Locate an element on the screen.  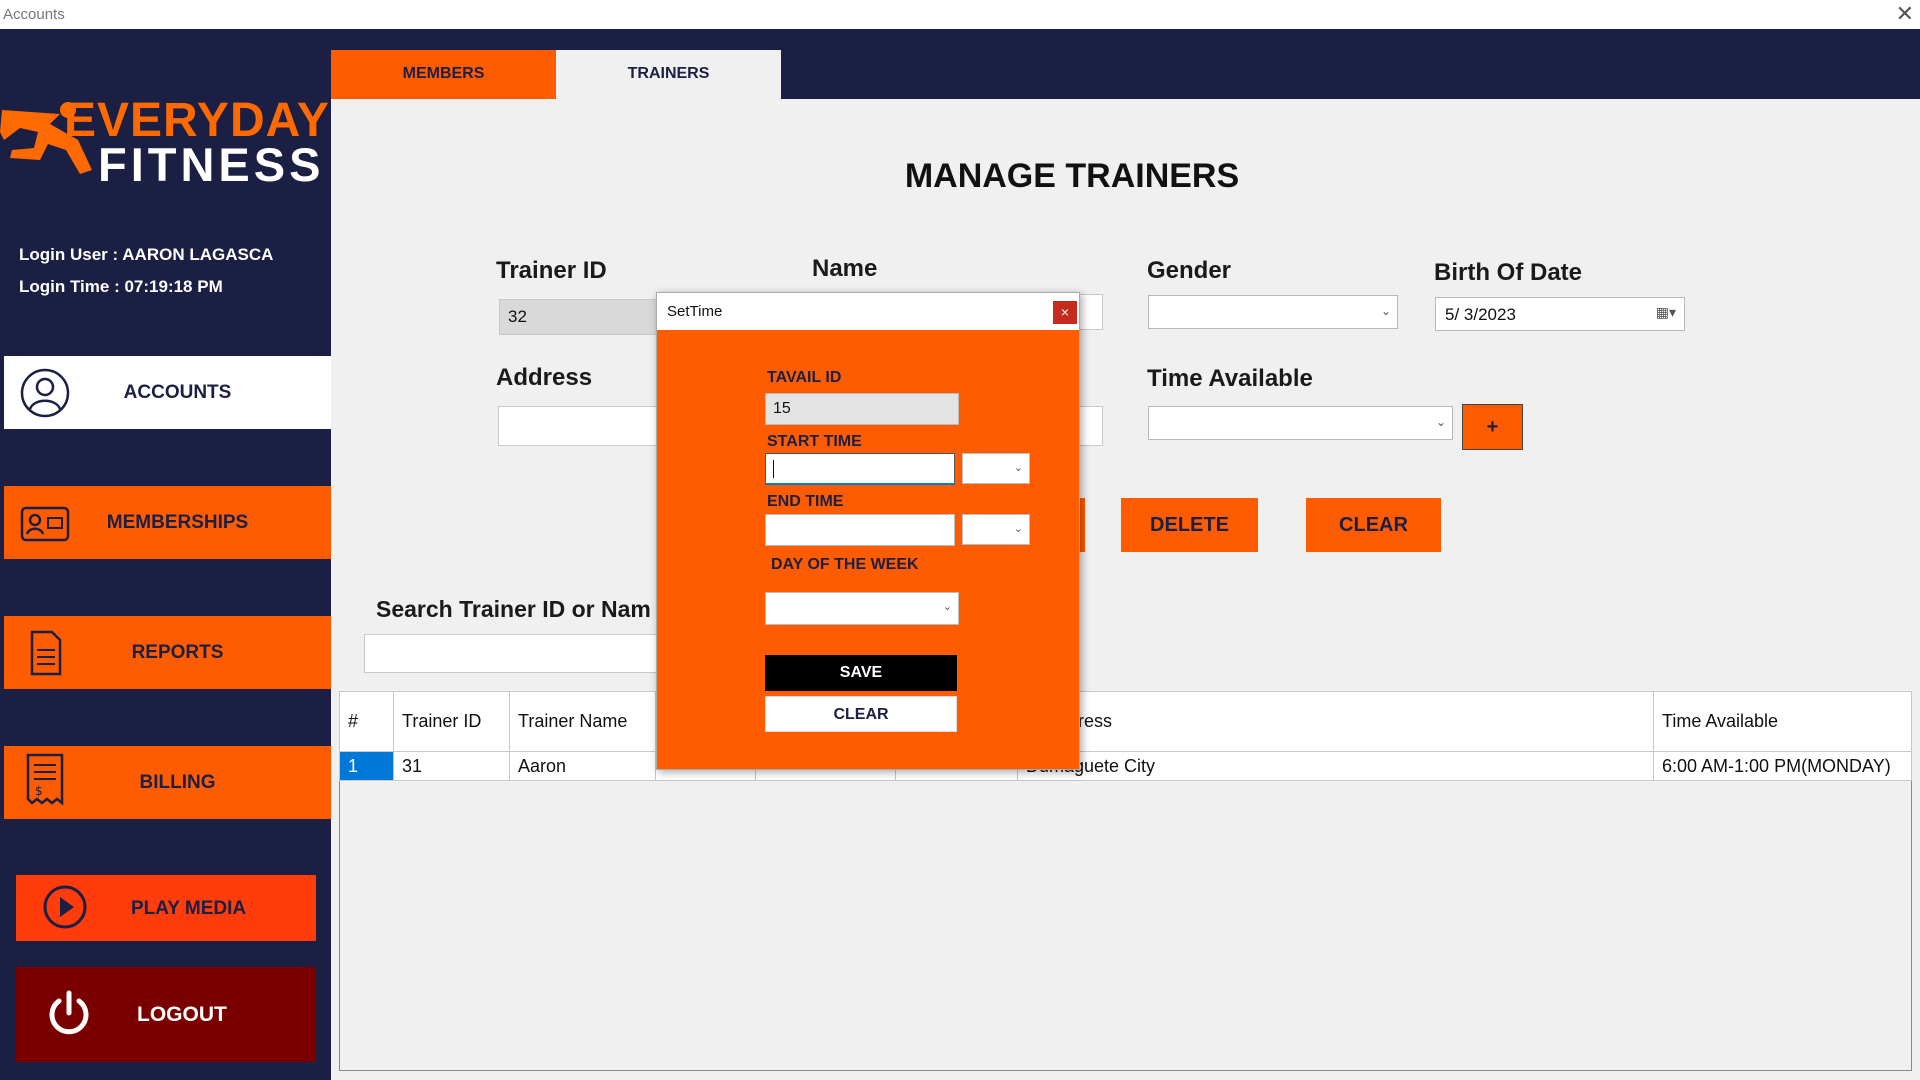
column-header: # is located at coordinates (366, 721).